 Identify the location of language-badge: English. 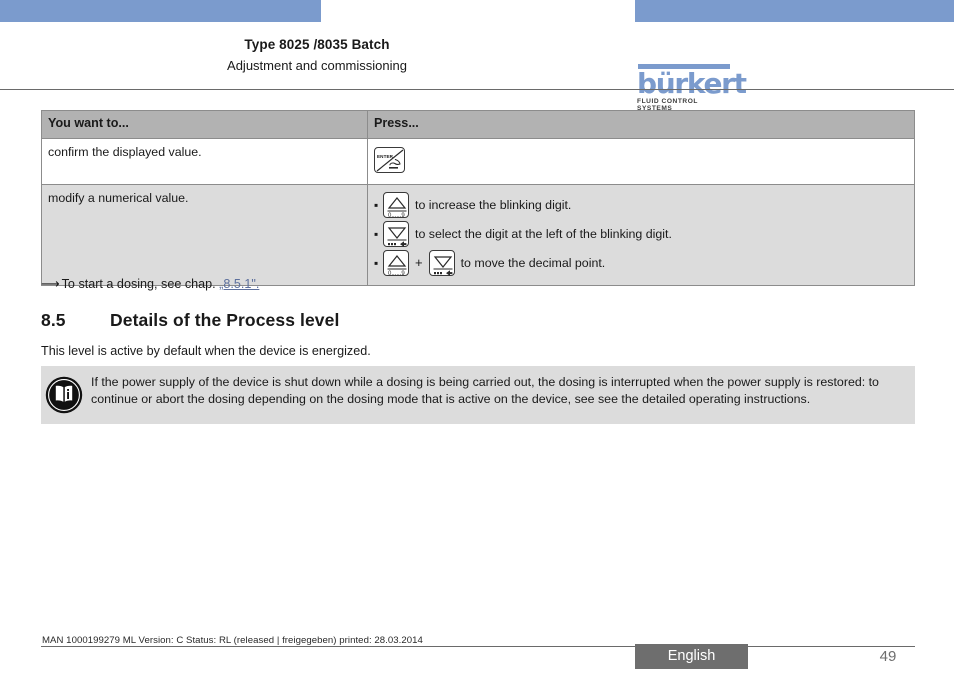
(691, 656).